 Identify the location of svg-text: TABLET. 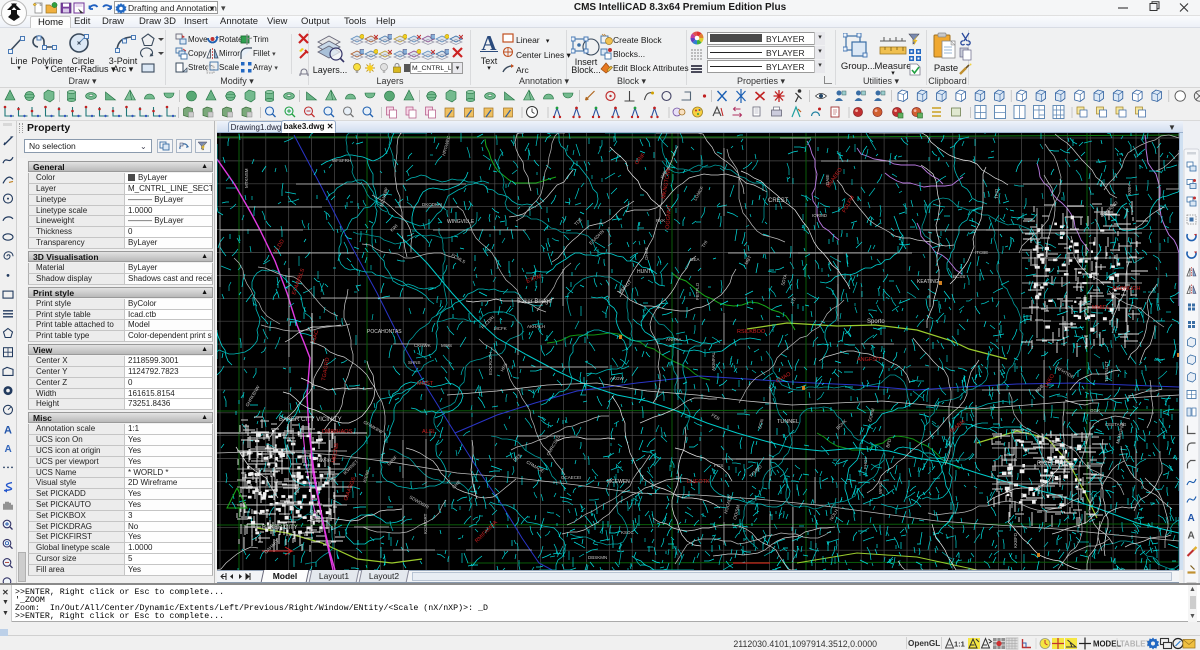
(1135, 644).